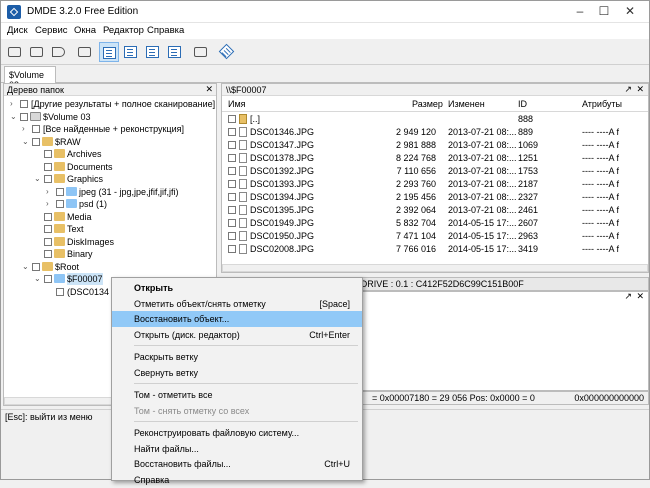 This screenshot has width=650, height=488. What do you see at coordinates (255, 119) in the screenshot?
I see `cell-name: [..]` at bounding box center [255, 119].